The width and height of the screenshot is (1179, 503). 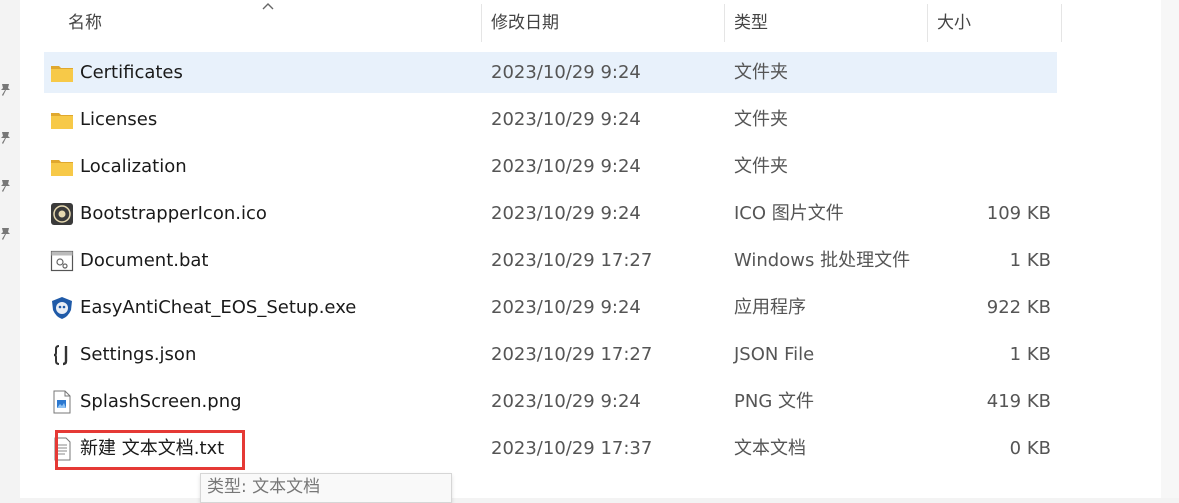 I want to click on exe-file-icon, so click(x=62, y=308).